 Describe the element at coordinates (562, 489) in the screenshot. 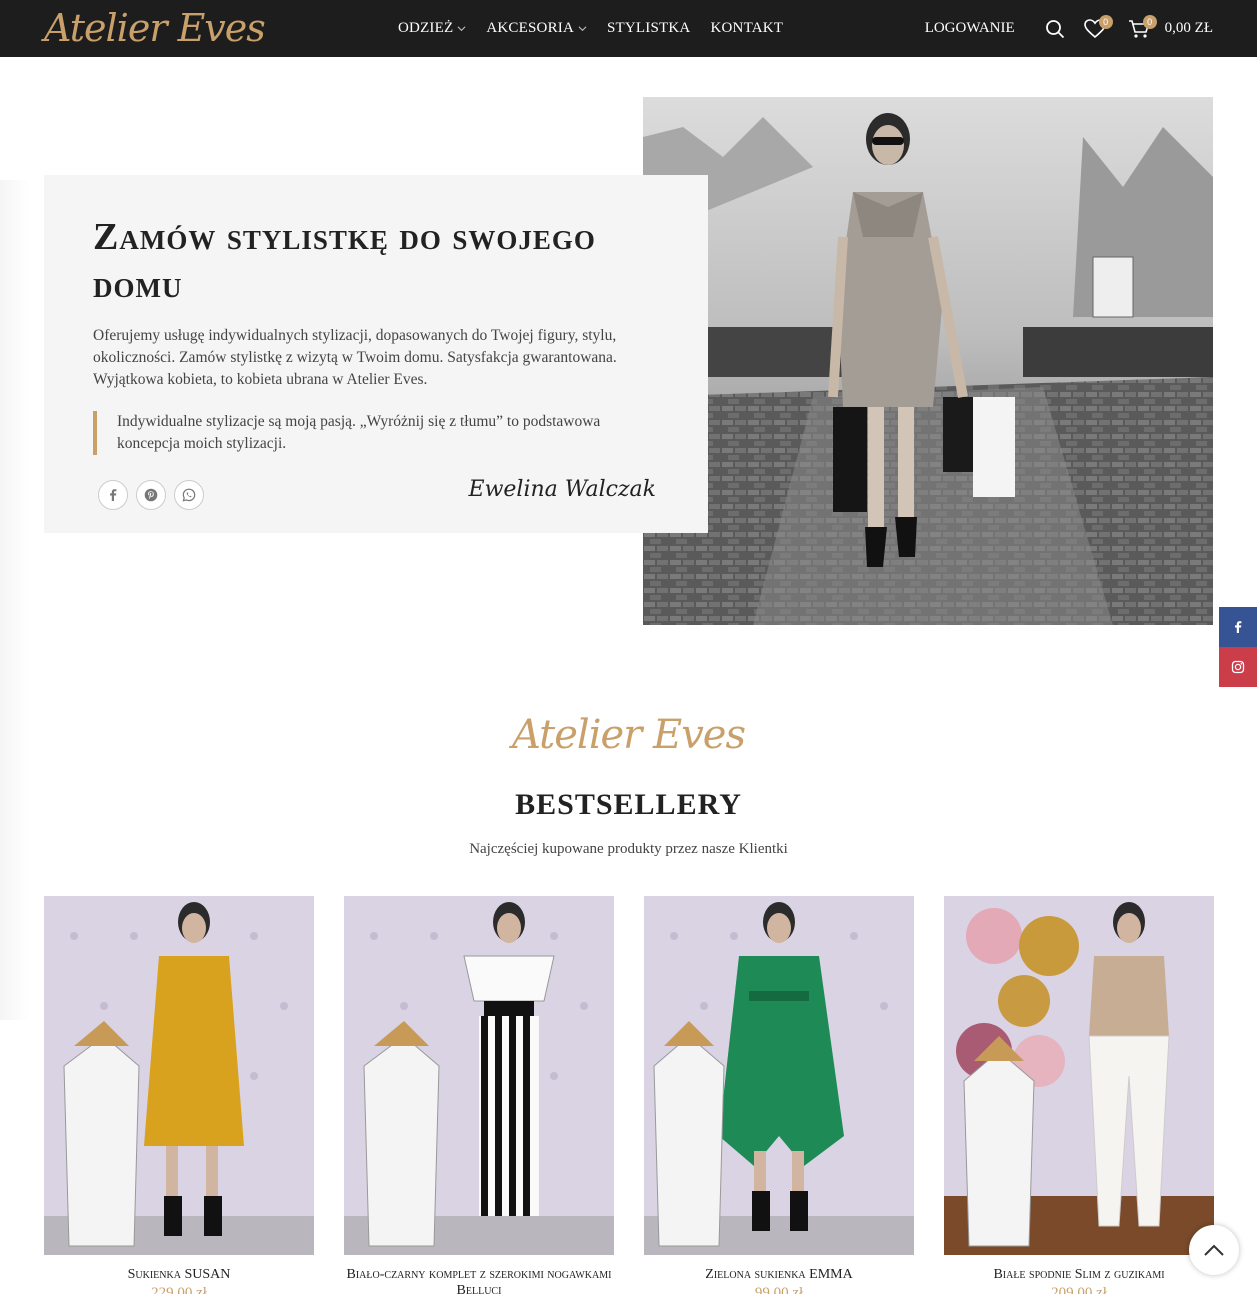

I see `signature: Ewelina Walczak` at that location.